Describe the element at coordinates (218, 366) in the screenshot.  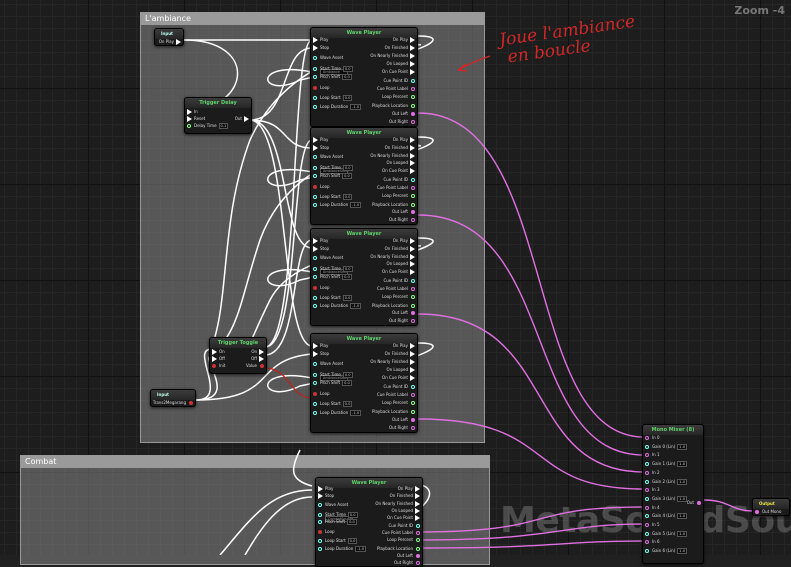
I see `input-pin: Init` at that location.